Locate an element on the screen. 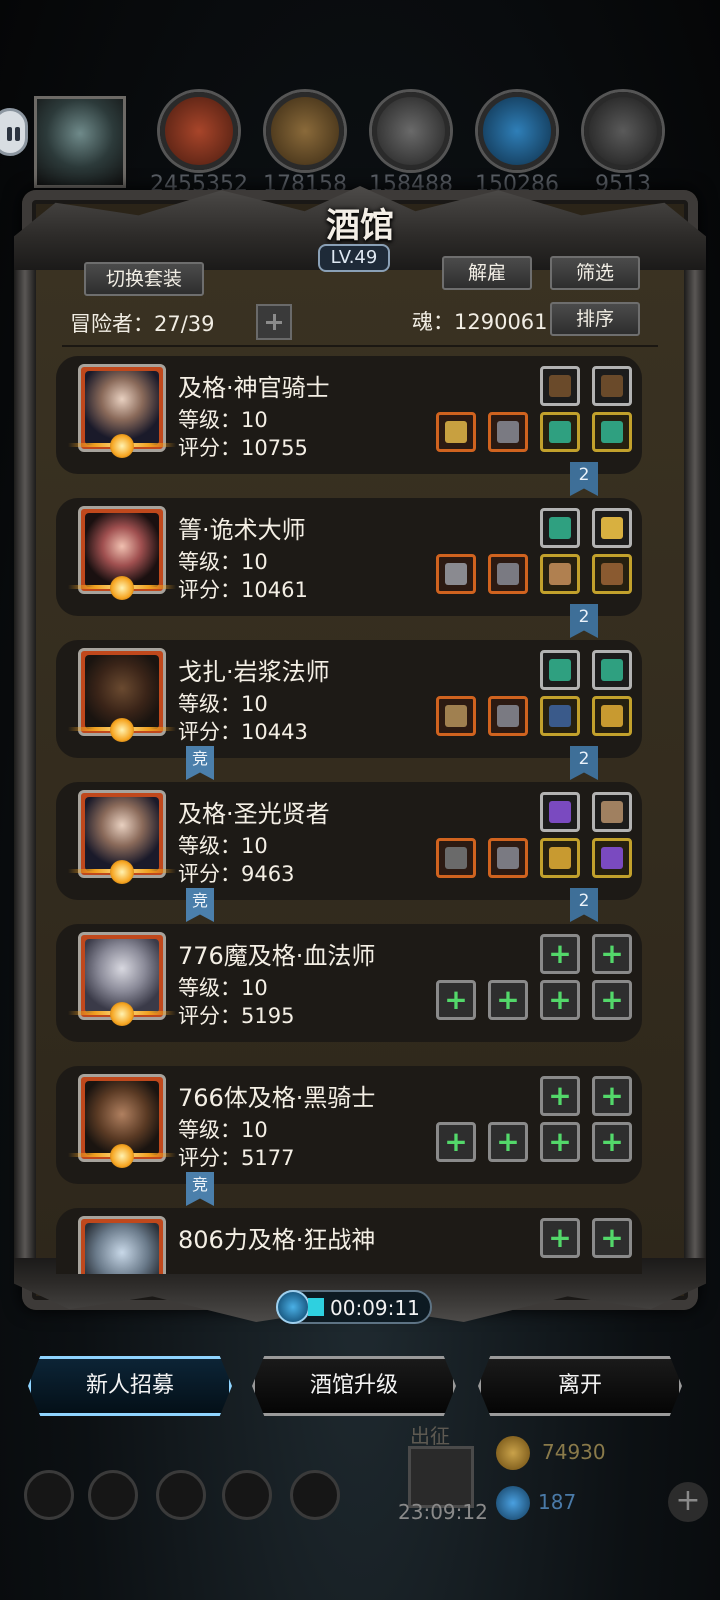 This screenshot has height=1600, width=720. hero-card: 766体及格·黑骑士 等级：10 评分：5177 + + + + + + is located at coordinates (349, 1125).